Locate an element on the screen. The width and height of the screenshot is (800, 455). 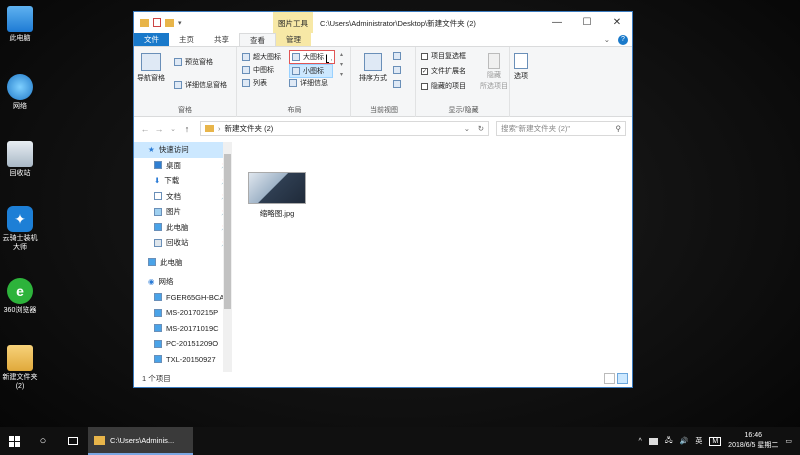
volume-icon: 🔊 is located at coordinates (684, 441).